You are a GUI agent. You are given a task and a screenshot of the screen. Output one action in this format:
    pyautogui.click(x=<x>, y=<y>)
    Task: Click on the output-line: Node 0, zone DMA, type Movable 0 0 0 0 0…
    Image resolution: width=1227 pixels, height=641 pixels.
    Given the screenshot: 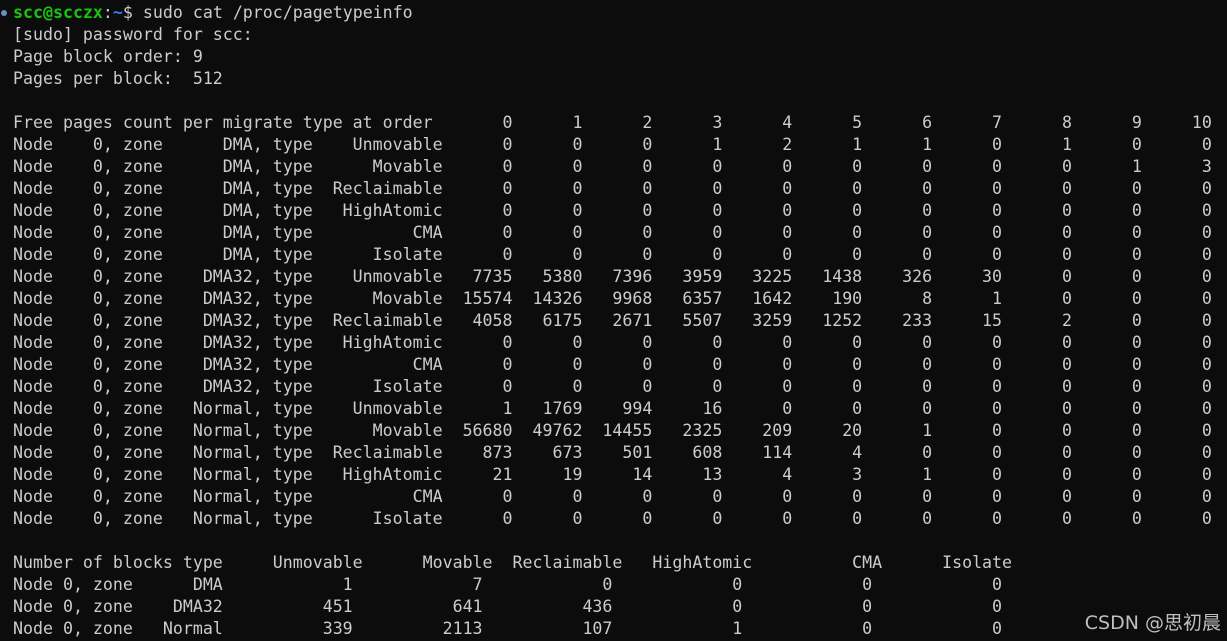 What is the action you would take?
    pyautogui.click(x=612, y=166)
    